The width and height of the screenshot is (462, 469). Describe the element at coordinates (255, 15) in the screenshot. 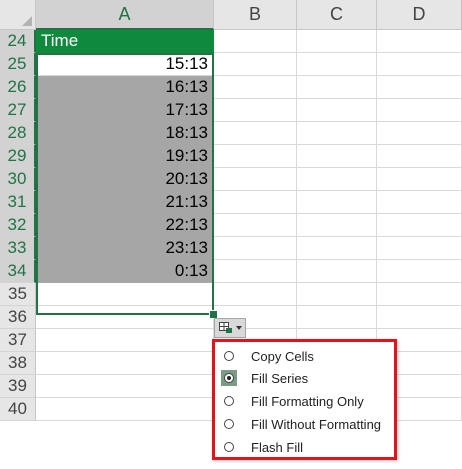

I see `column-header-b: B` at that location.